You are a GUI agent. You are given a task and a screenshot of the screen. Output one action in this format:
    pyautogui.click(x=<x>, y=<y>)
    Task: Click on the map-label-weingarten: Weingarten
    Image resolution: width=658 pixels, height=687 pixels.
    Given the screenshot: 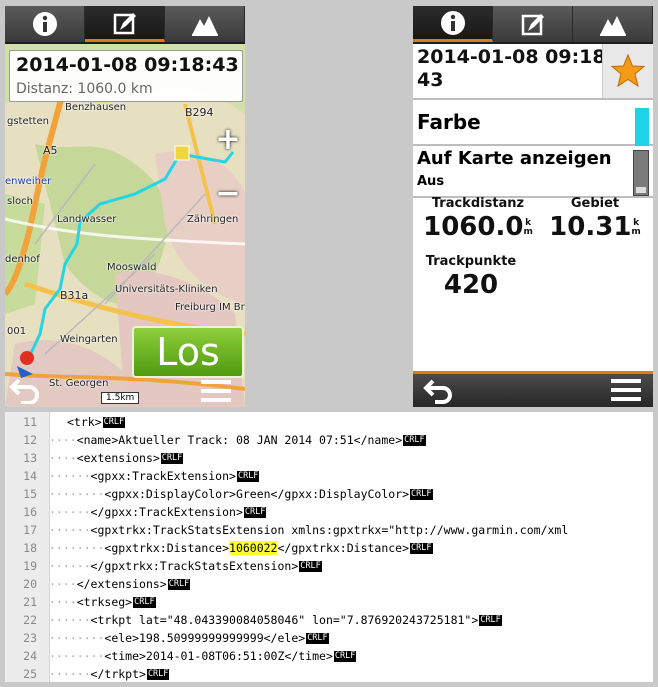 What is the action you would take?
    pyautogui.click(x=89, y=339)
    